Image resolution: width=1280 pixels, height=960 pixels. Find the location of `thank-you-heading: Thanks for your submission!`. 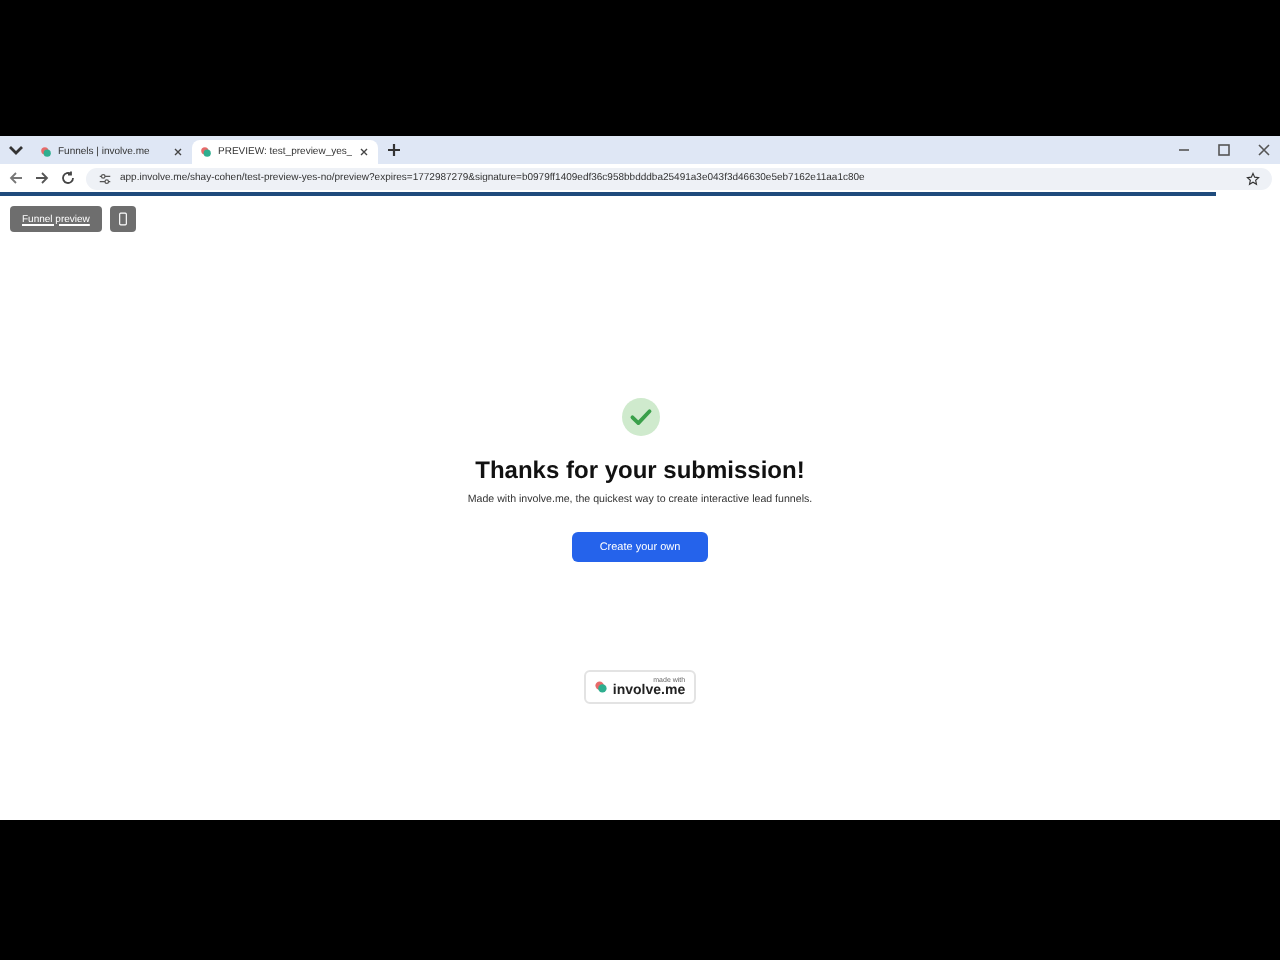

thank-you-heading: Thanks for your submission! is located at coordinates (640, 470).